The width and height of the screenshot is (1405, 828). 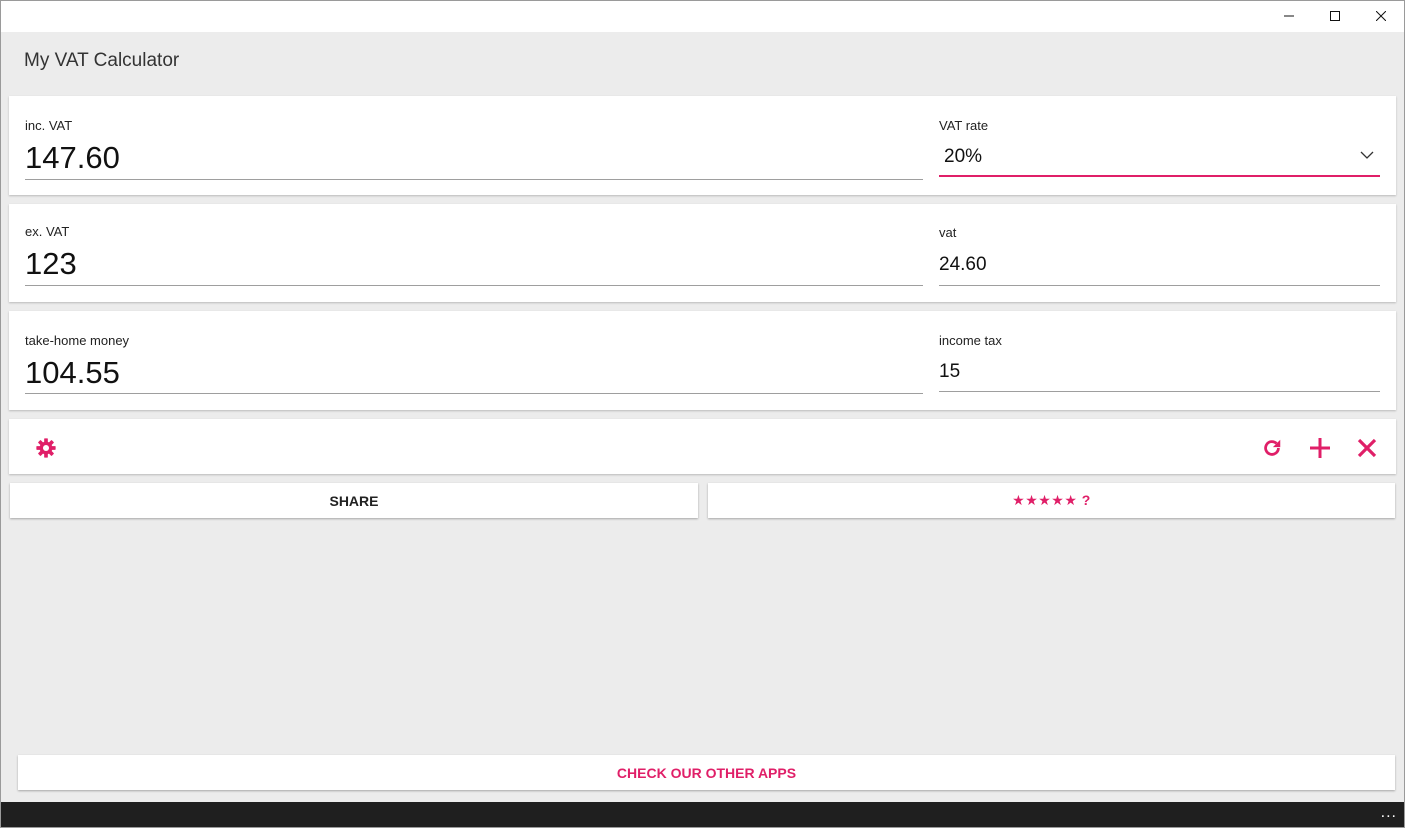 I want to click on ex-vat-input, so click(x=474, y=264).